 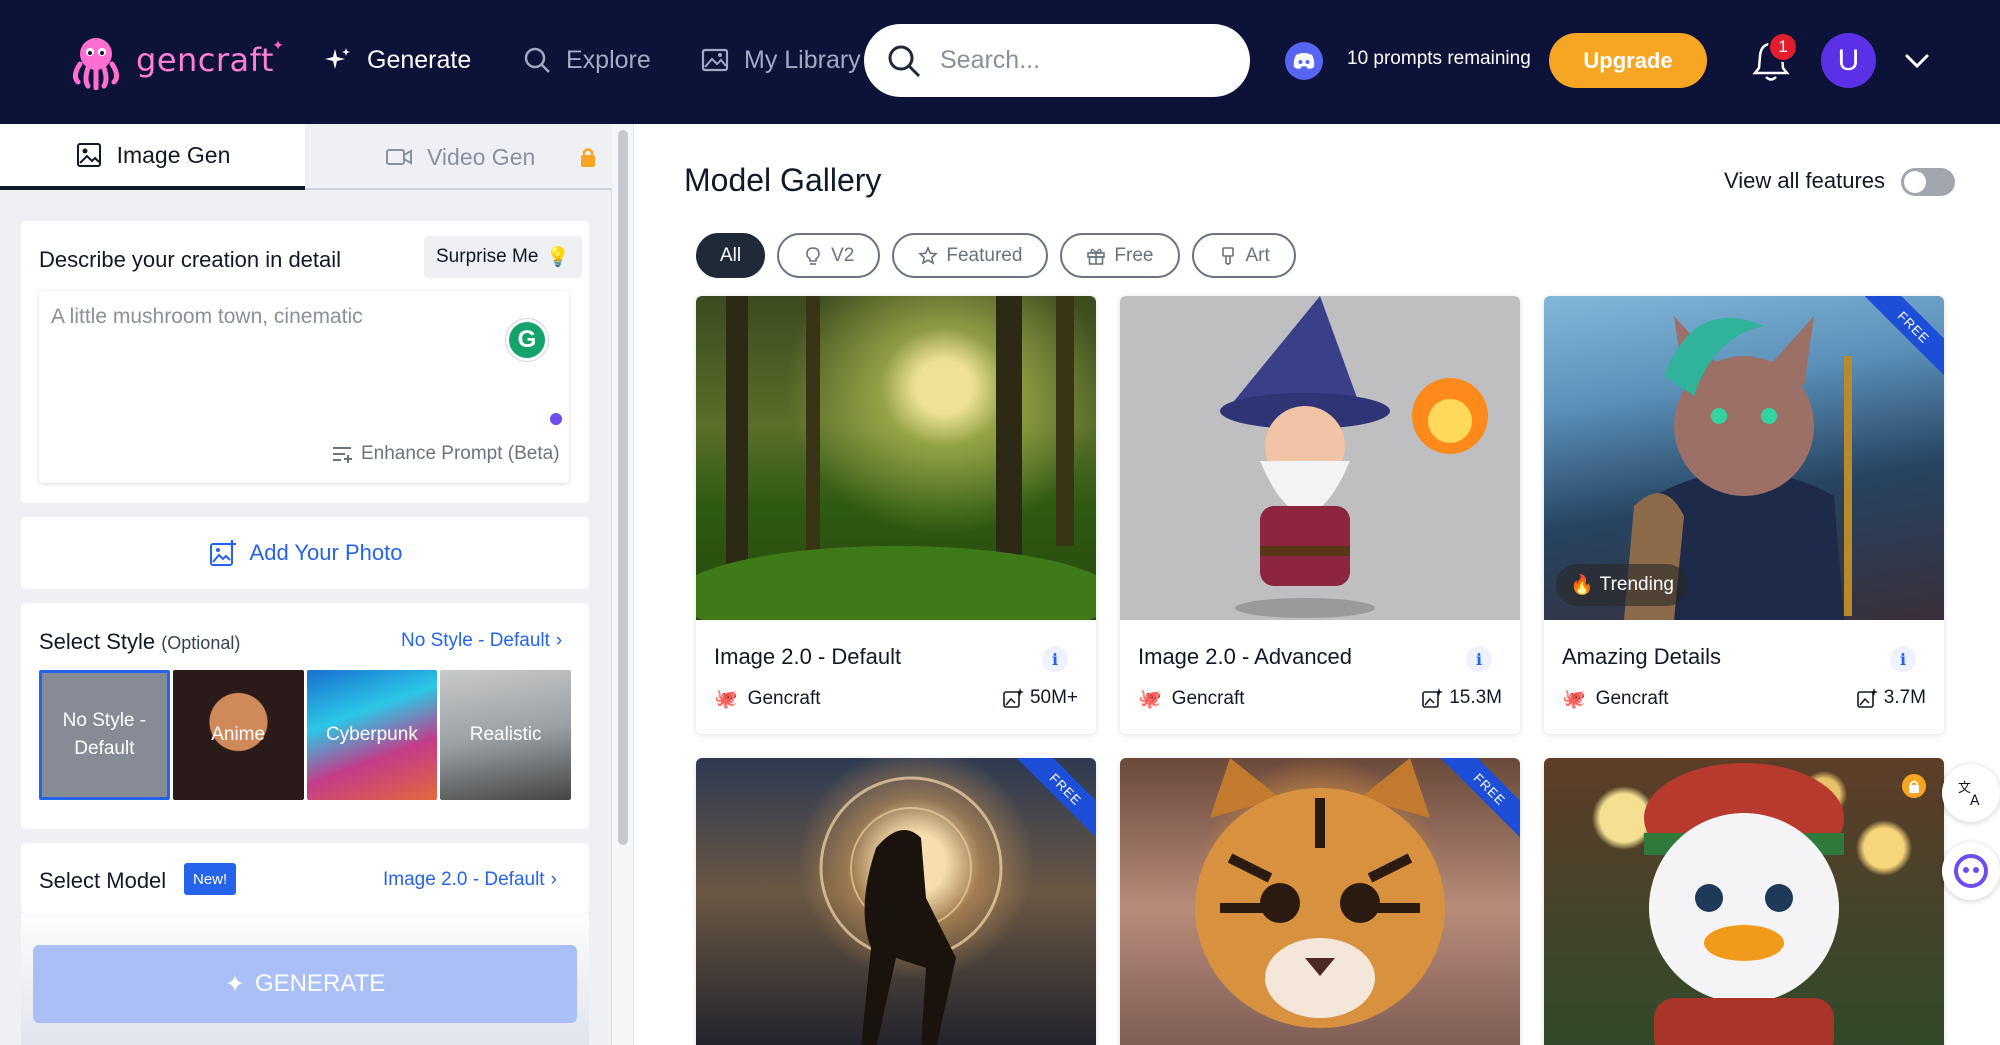 What do you see at coordinates (1891, 698) in the screenshot?
I see `usage-count: 3.7M` at bounding box center [1891, 698].